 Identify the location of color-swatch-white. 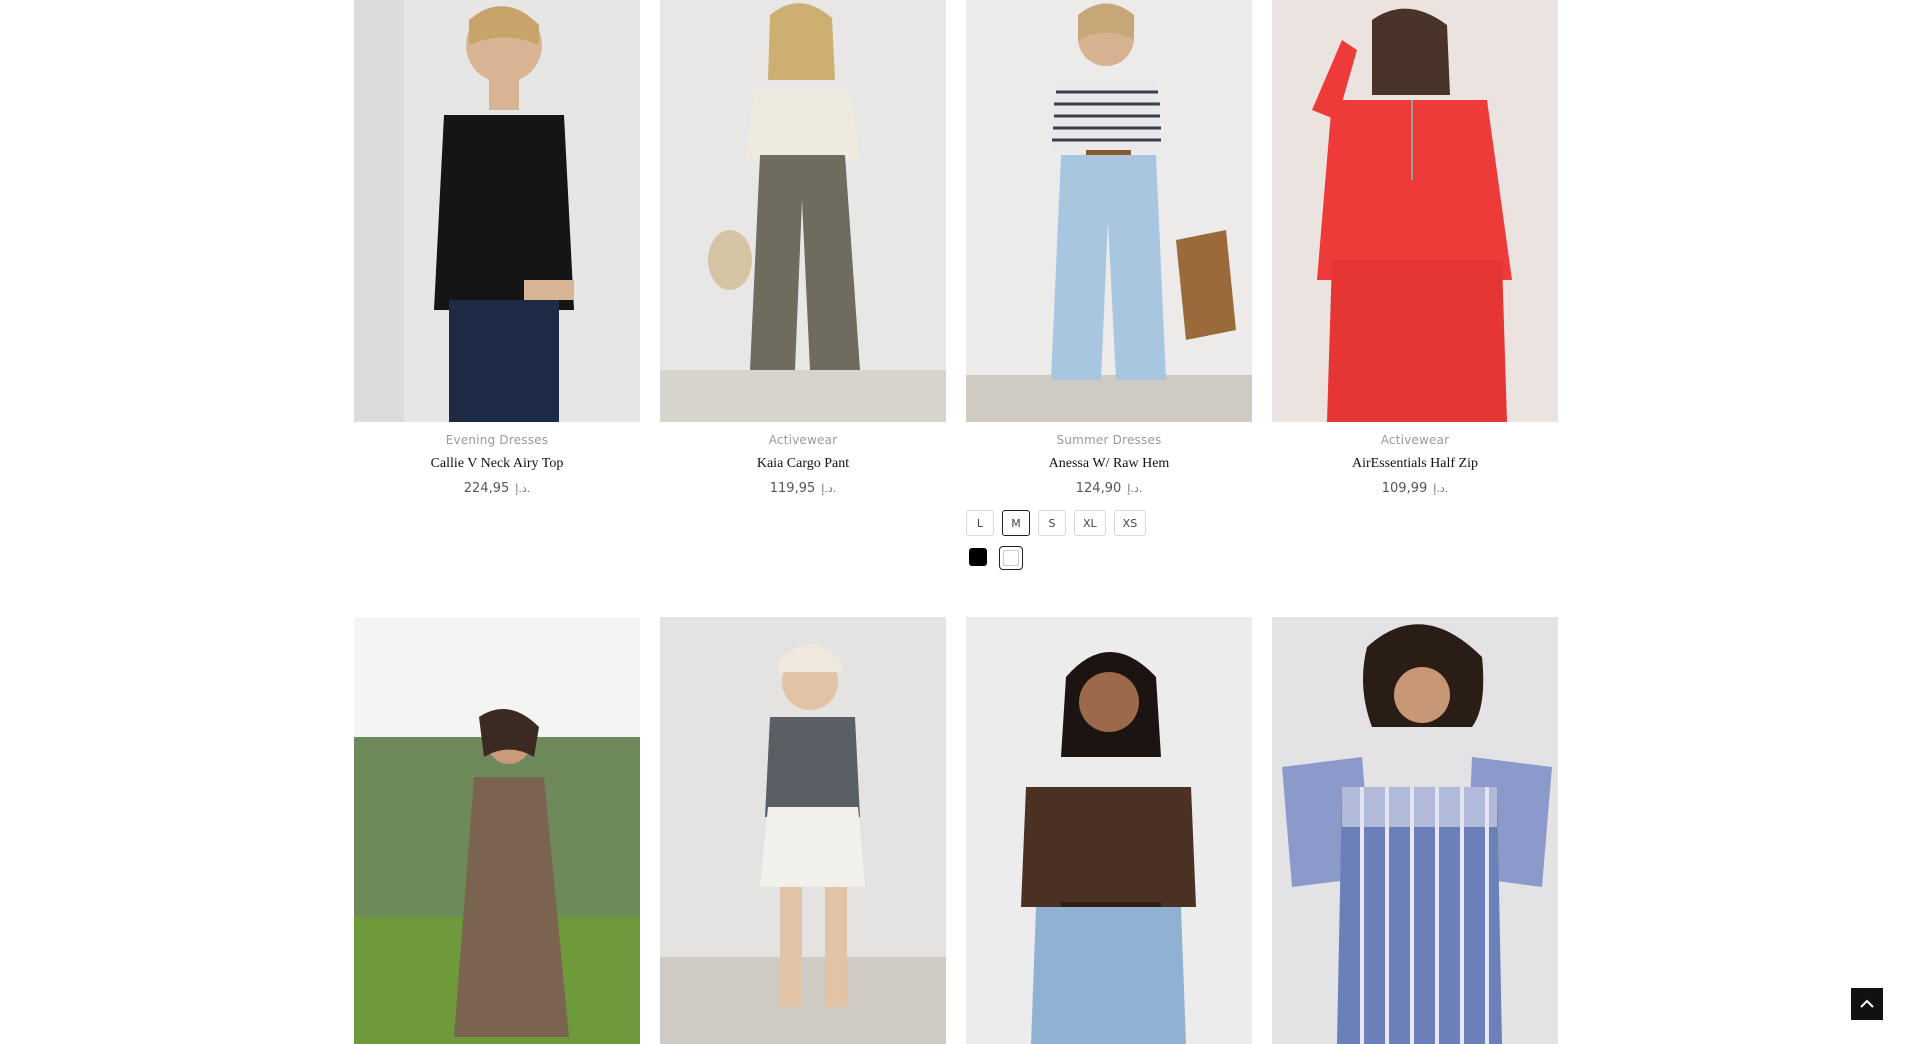
(1011, 558).